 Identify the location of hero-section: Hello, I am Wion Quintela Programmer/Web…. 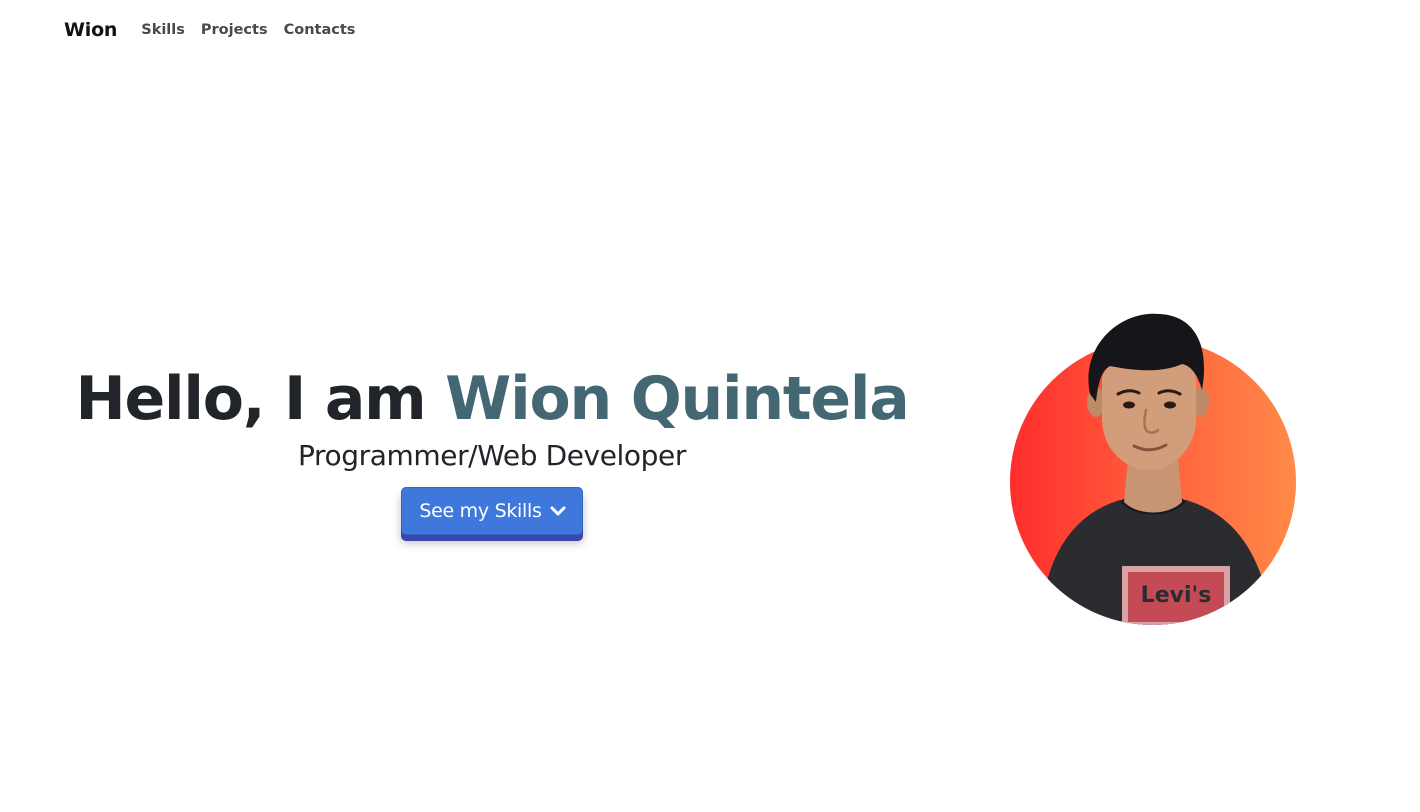
(492, 445).